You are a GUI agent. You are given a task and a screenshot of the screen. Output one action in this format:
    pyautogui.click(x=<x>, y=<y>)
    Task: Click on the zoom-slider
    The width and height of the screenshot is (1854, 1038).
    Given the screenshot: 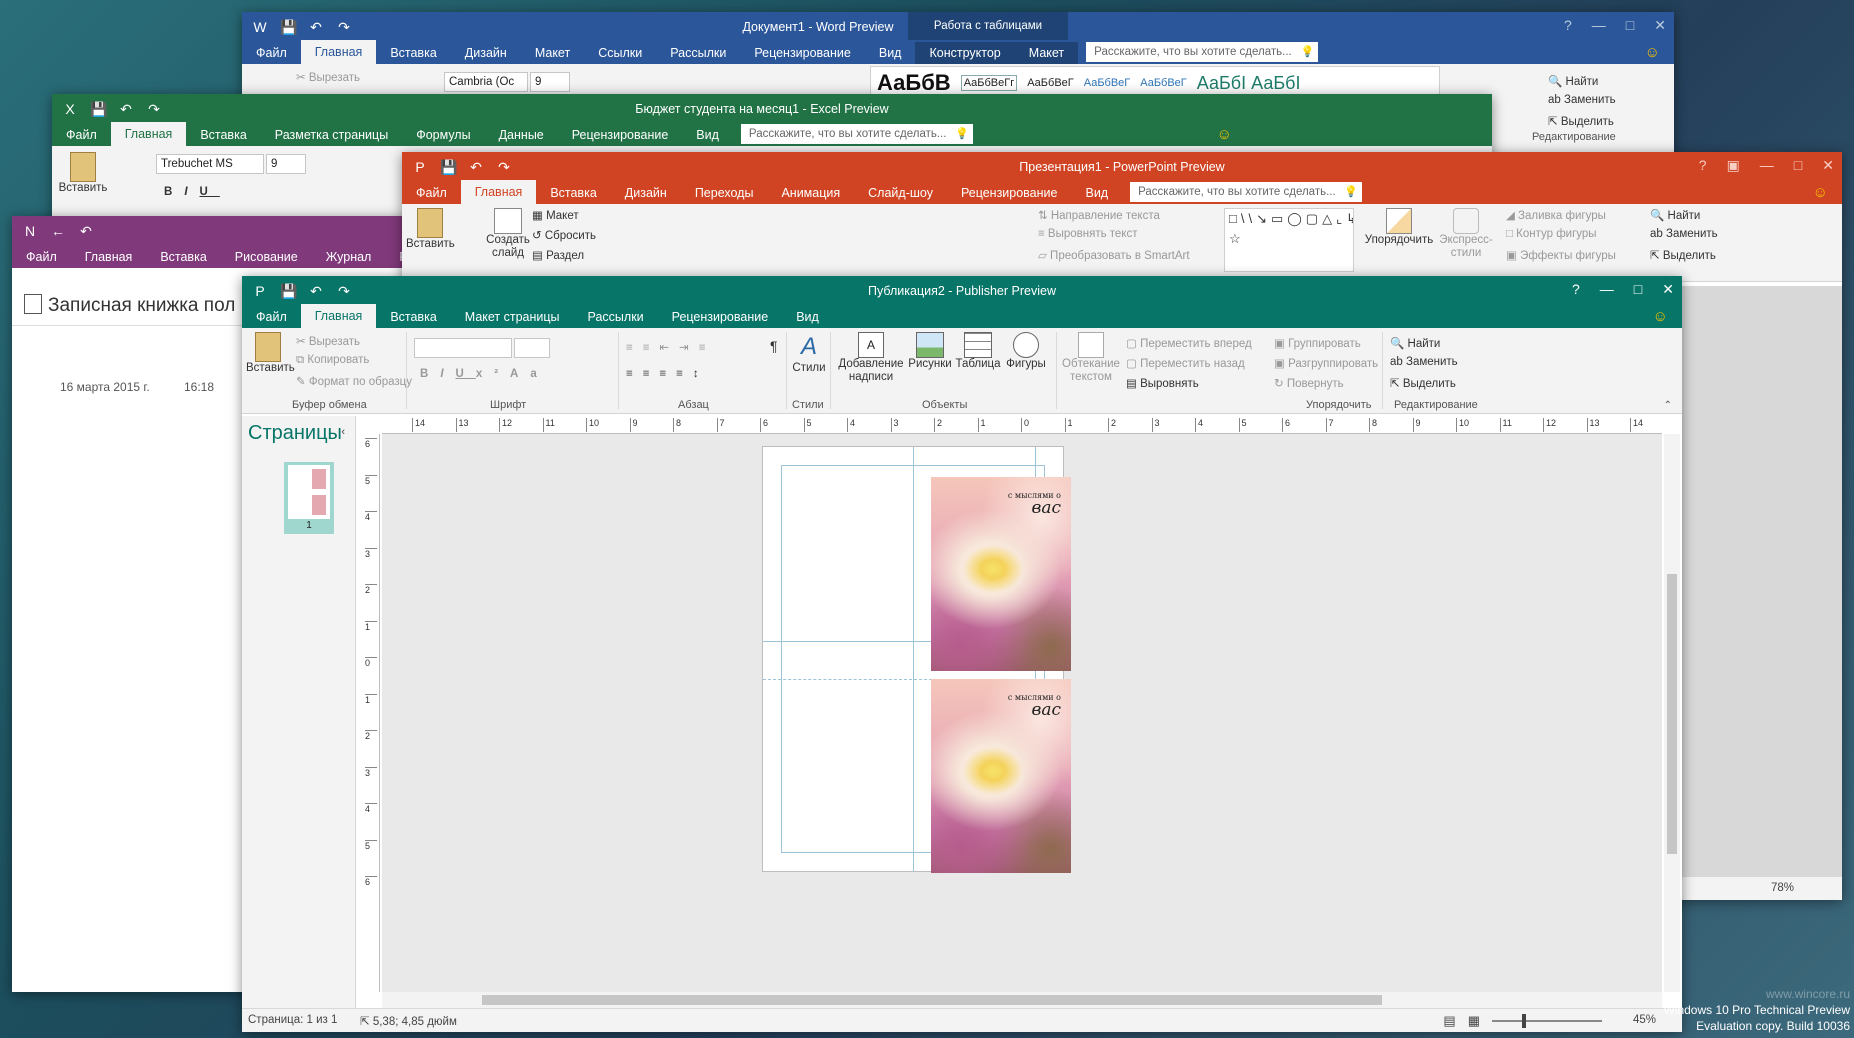 What is the action you would take?
    pyautogui.click(x=1547, y=1021)
    